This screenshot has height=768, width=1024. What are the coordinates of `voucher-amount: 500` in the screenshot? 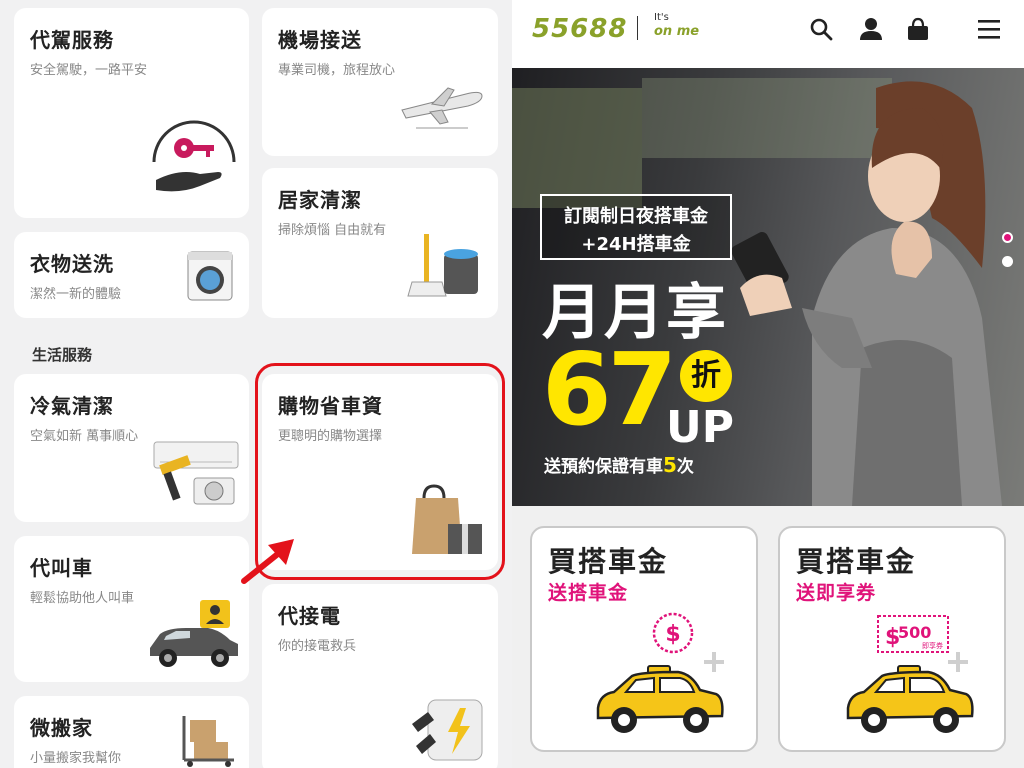 It's located at (914, 632).